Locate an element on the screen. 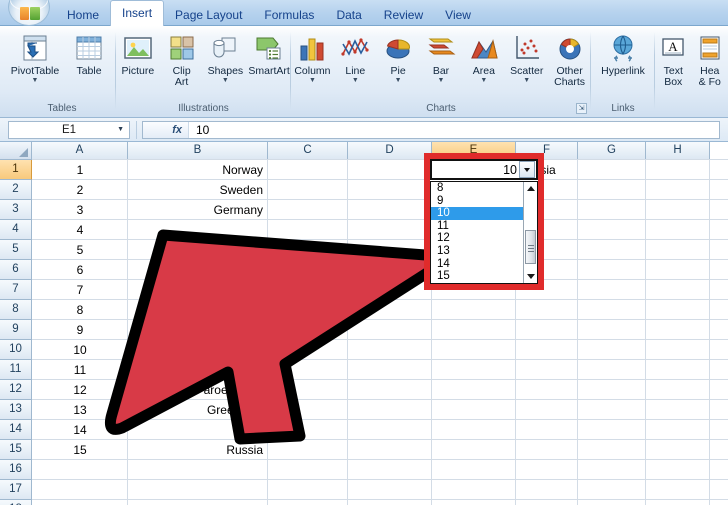 The image size is (728, 505). ribbon-button-other-charts: Other Charts is located at coordinates (569, 58).